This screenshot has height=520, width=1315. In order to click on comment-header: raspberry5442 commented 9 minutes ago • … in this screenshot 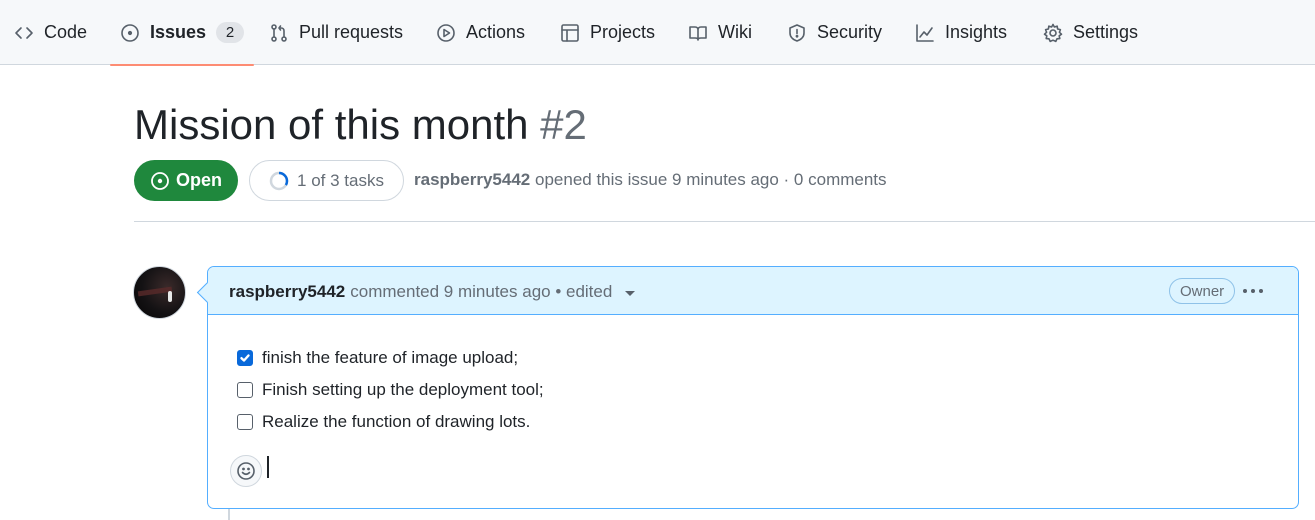, I will do `click(753, 291)`.